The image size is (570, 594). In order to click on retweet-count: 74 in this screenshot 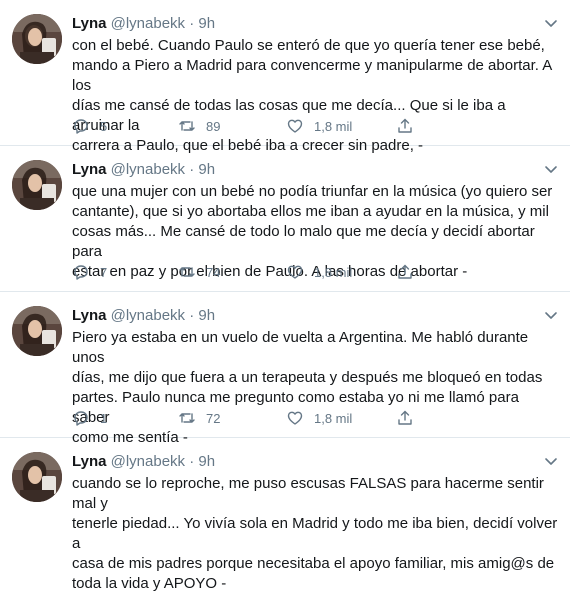, I will do `click(213, 272)`.